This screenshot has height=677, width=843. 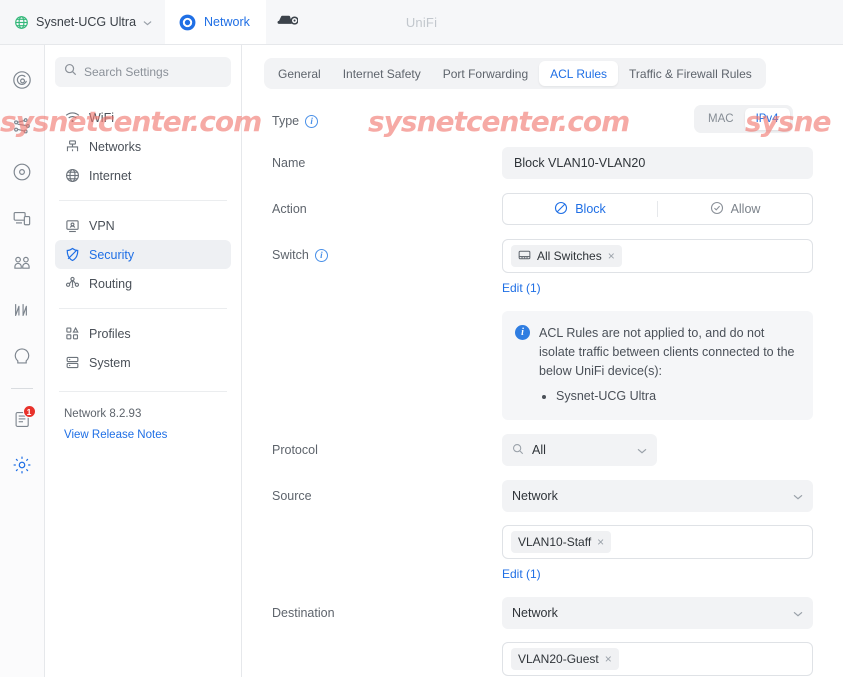 I want to click on tab-port-forwarding: Port Forwarding, so click(x=485, y=73).